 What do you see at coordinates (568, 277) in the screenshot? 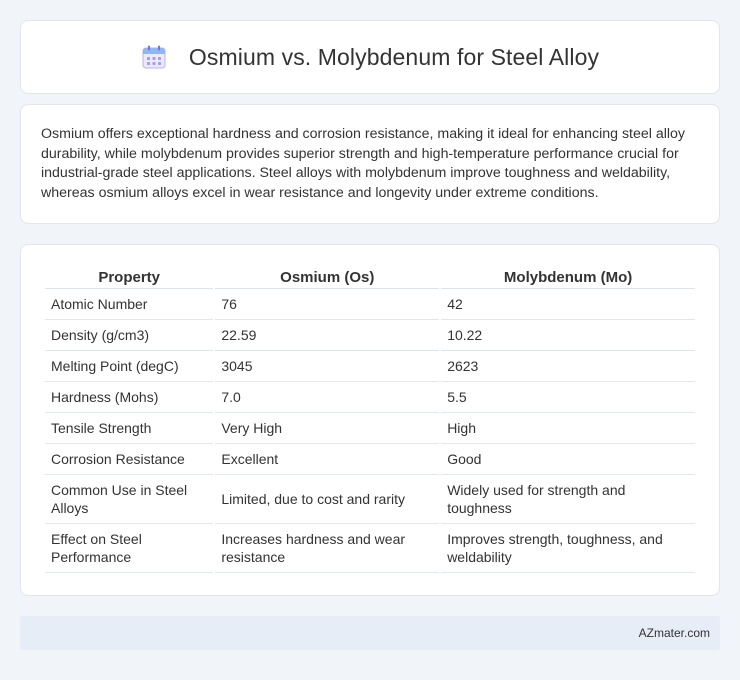
I see `header-molybdenum: Molybdenum (Mo)` at bounding box center [568, 277].